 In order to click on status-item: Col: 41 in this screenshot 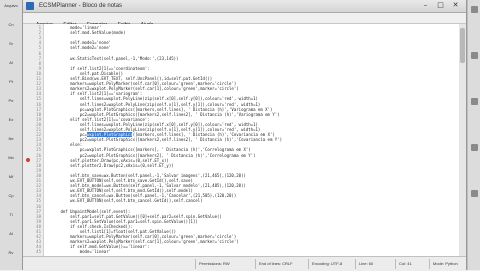, I will do `click(405, 263)`.